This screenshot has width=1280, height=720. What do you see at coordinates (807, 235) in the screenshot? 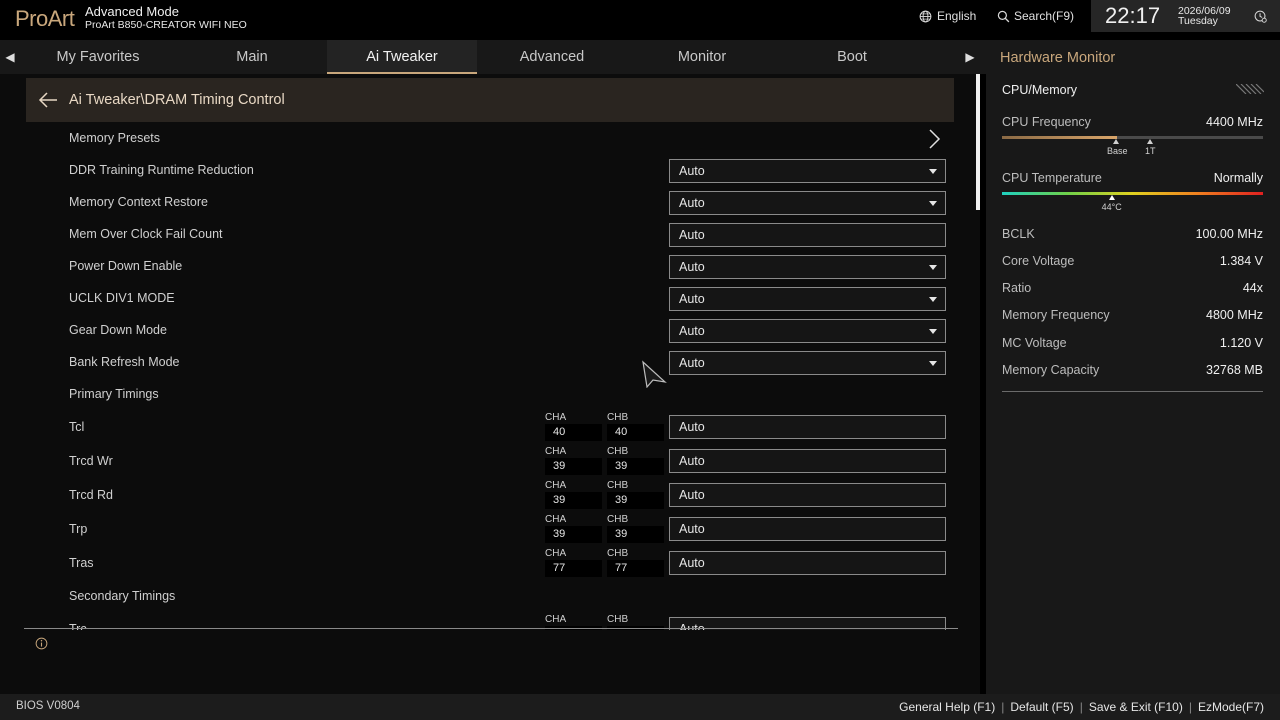
I see `mem-oc-fail-input: Auto` at bounding box center [807, 235].